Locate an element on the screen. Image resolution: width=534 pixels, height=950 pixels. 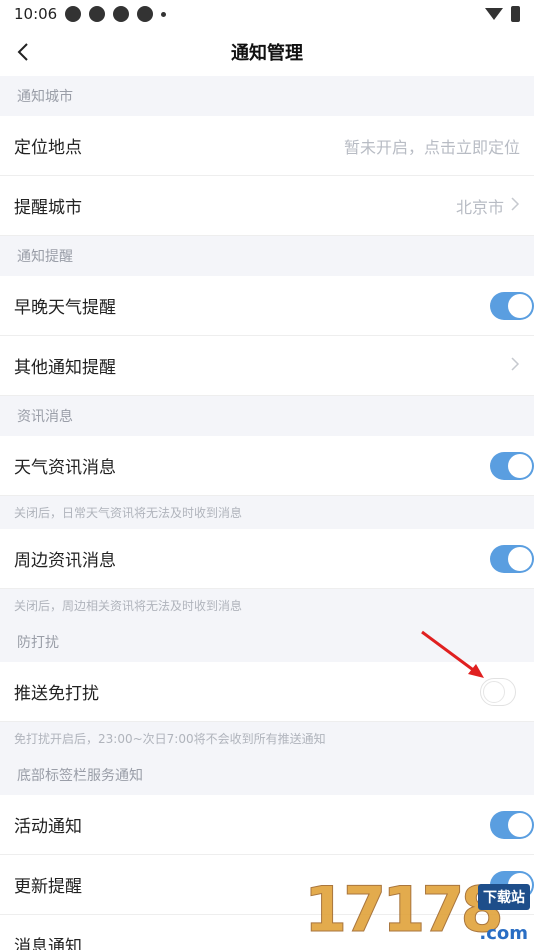
back-button is located at coordinates (24, 52).